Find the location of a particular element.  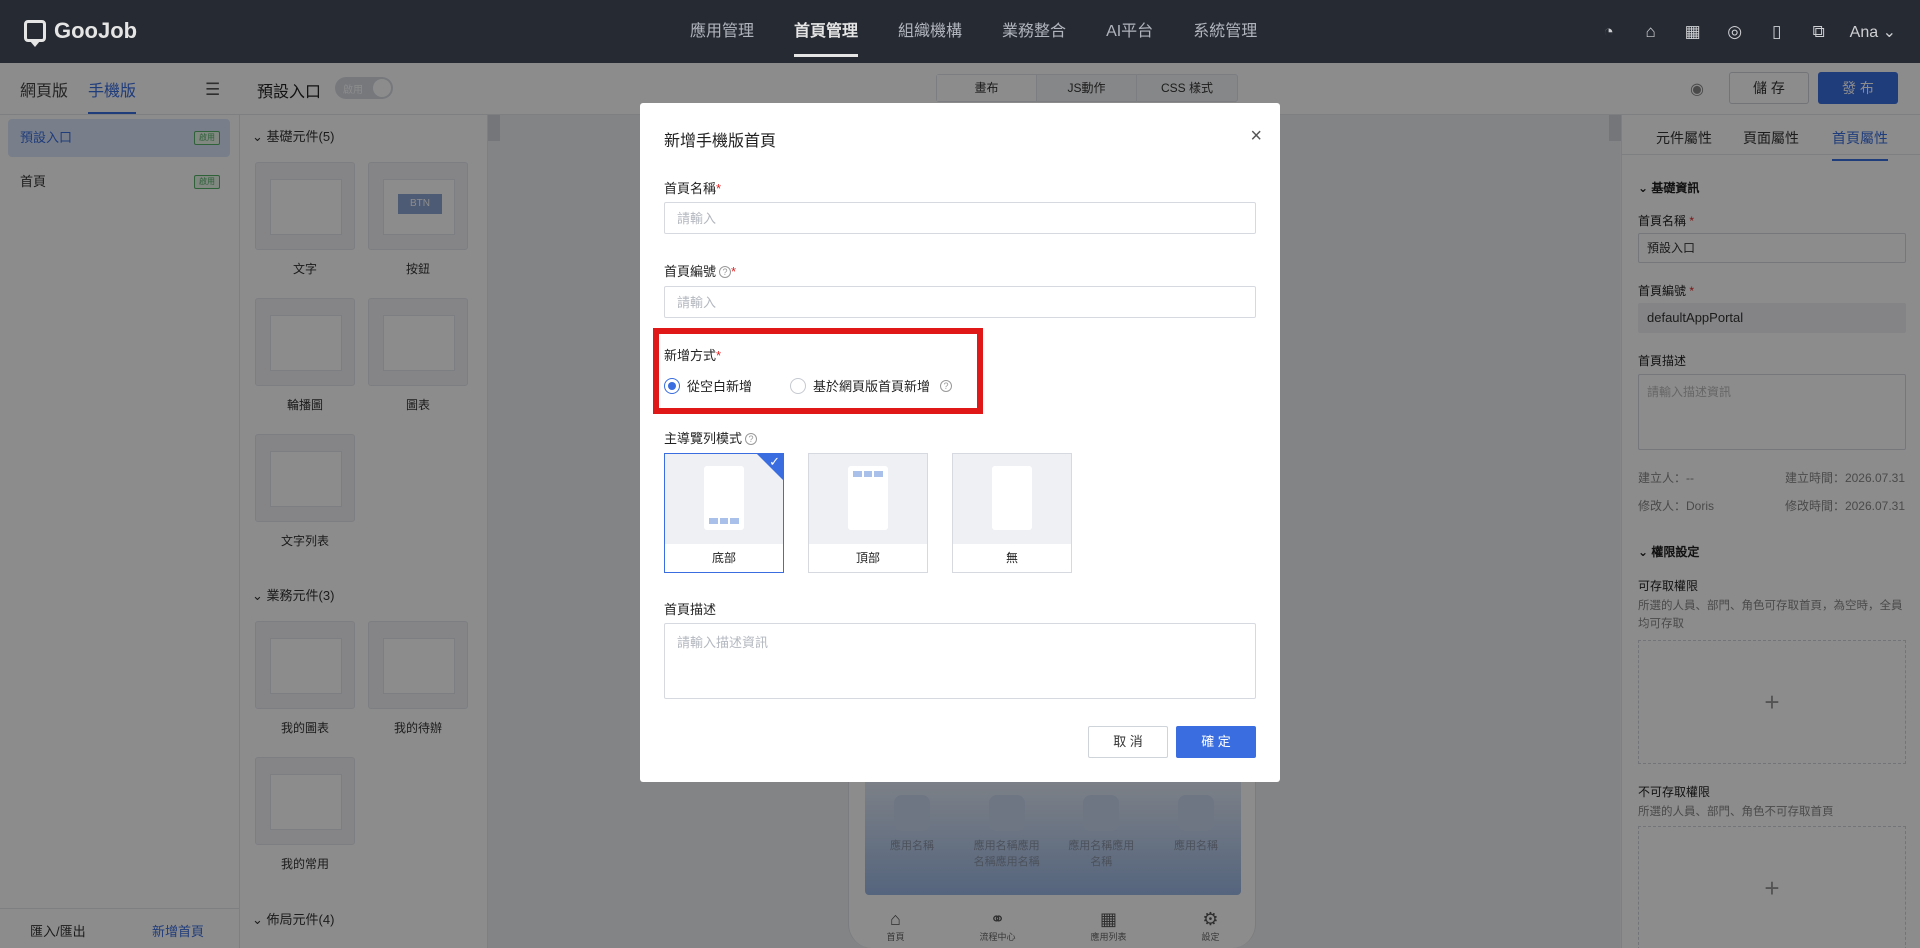

nav-option-top: 頂部 is located at coordinates (868, 513).